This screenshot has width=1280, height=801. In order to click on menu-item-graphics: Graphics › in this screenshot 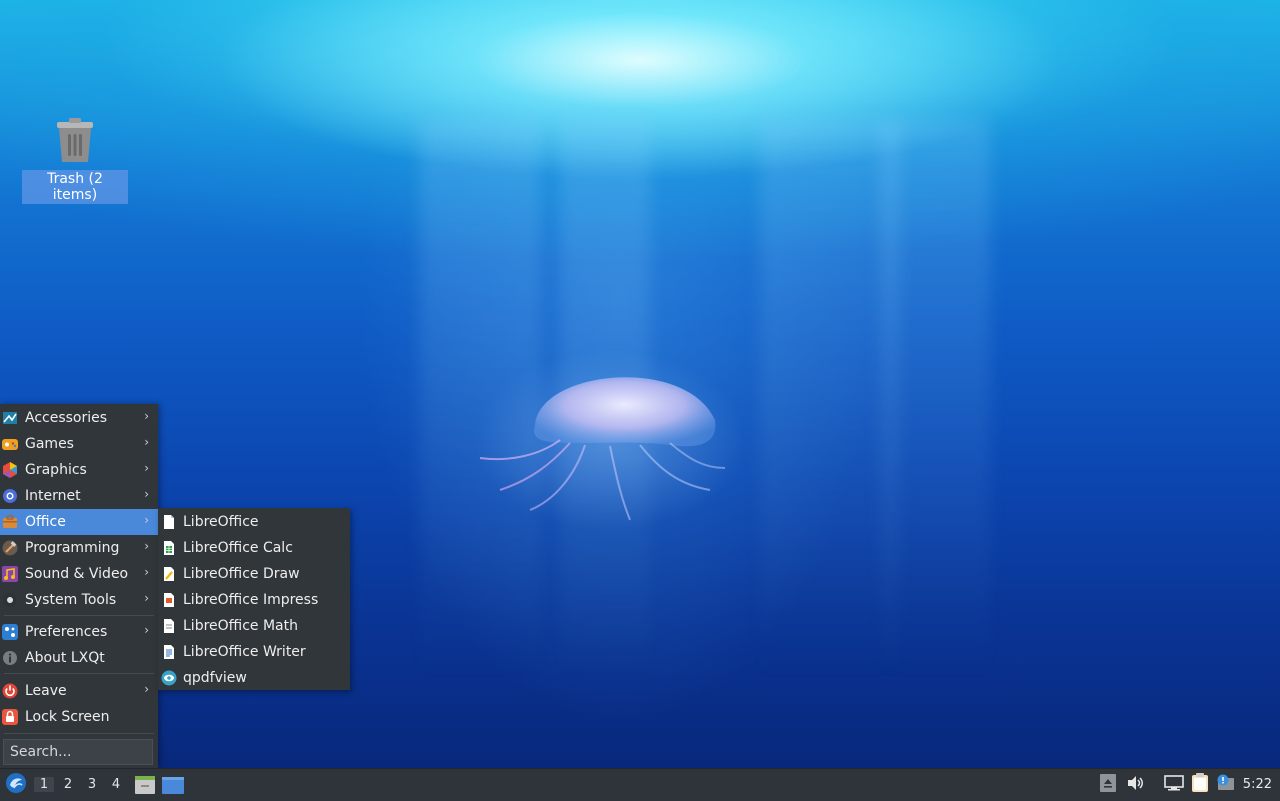, I will do `click(79, 470)`.